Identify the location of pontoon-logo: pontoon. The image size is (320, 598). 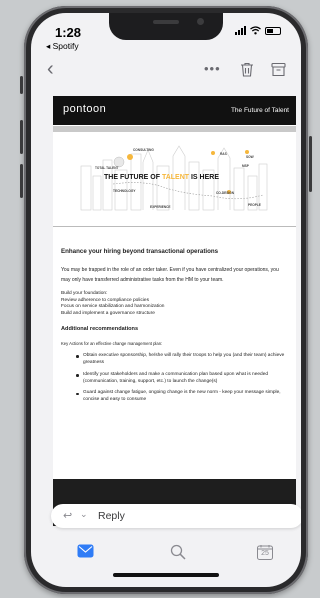
(85, 109).